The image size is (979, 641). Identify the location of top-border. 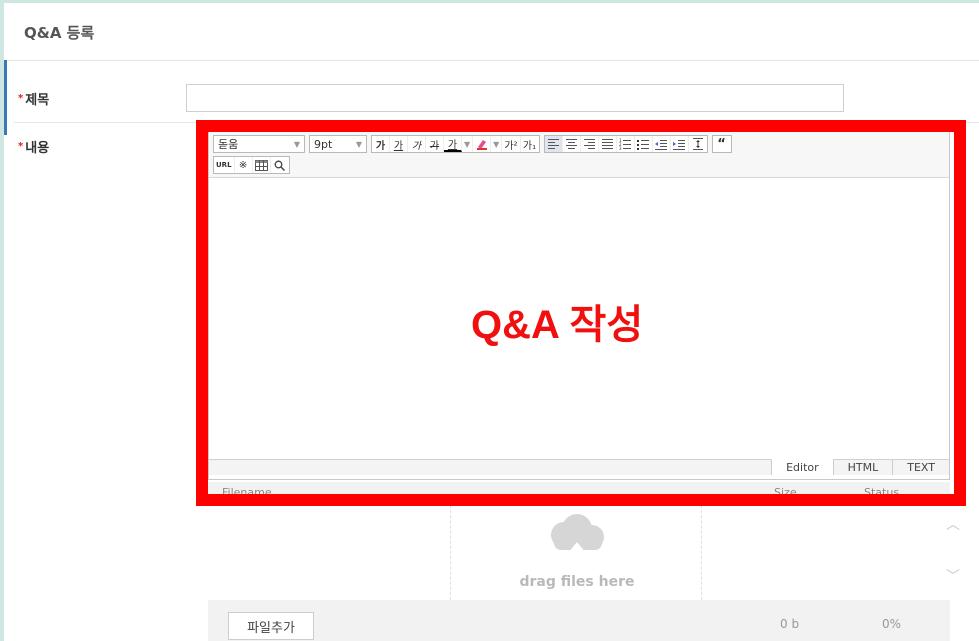
(489, 1).